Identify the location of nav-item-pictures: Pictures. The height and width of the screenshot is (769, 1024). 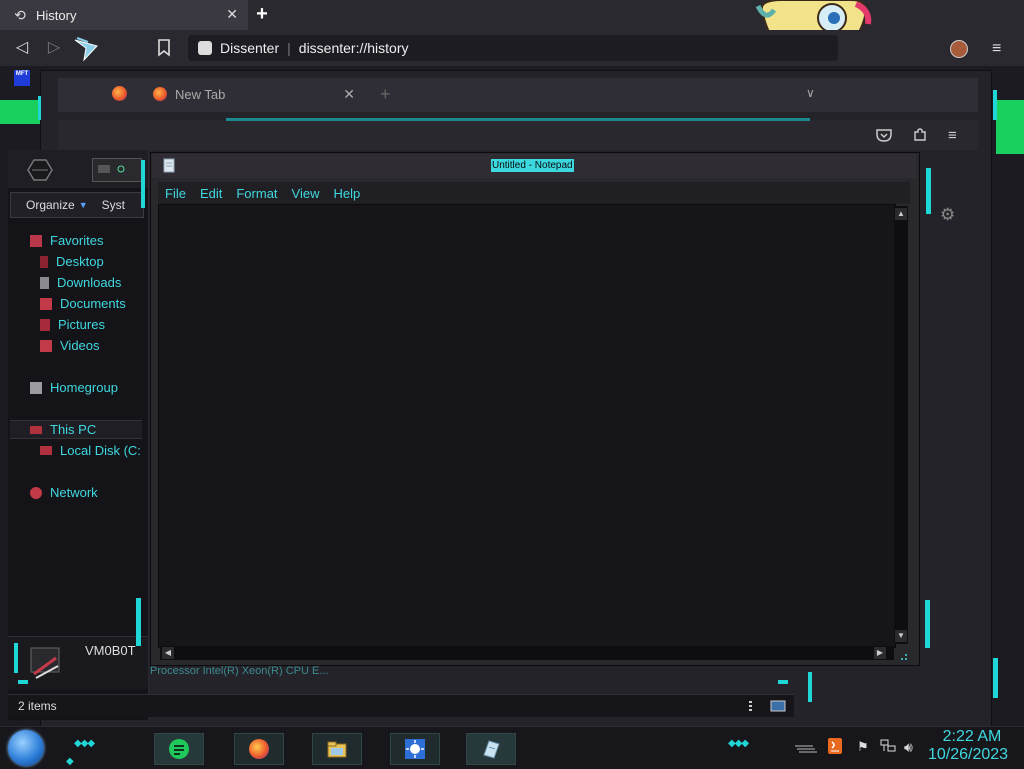
(72, 324).